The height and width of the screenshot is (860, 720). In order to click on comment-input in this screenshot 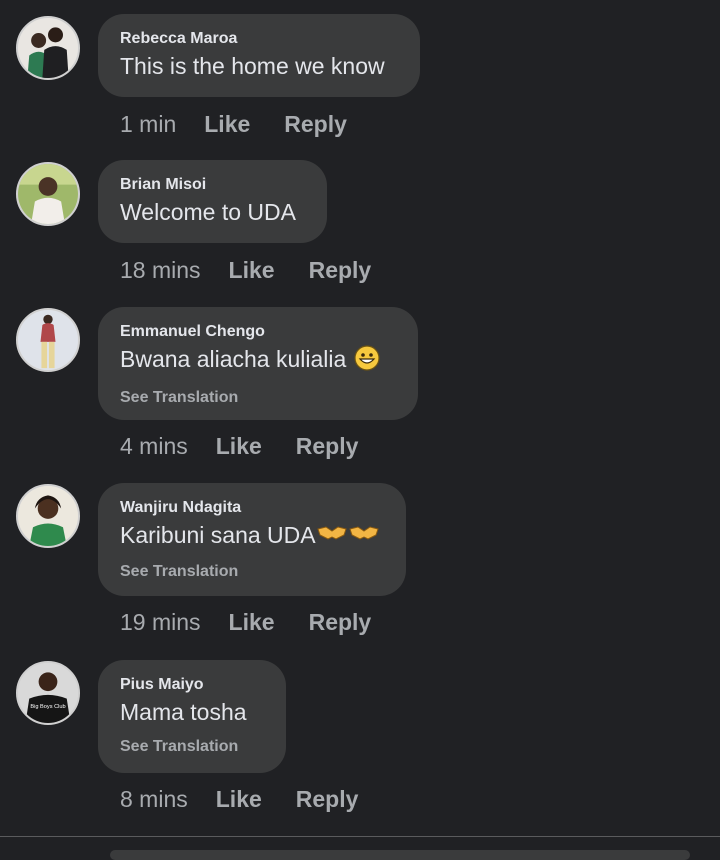, I will do `click(400, 855)`.